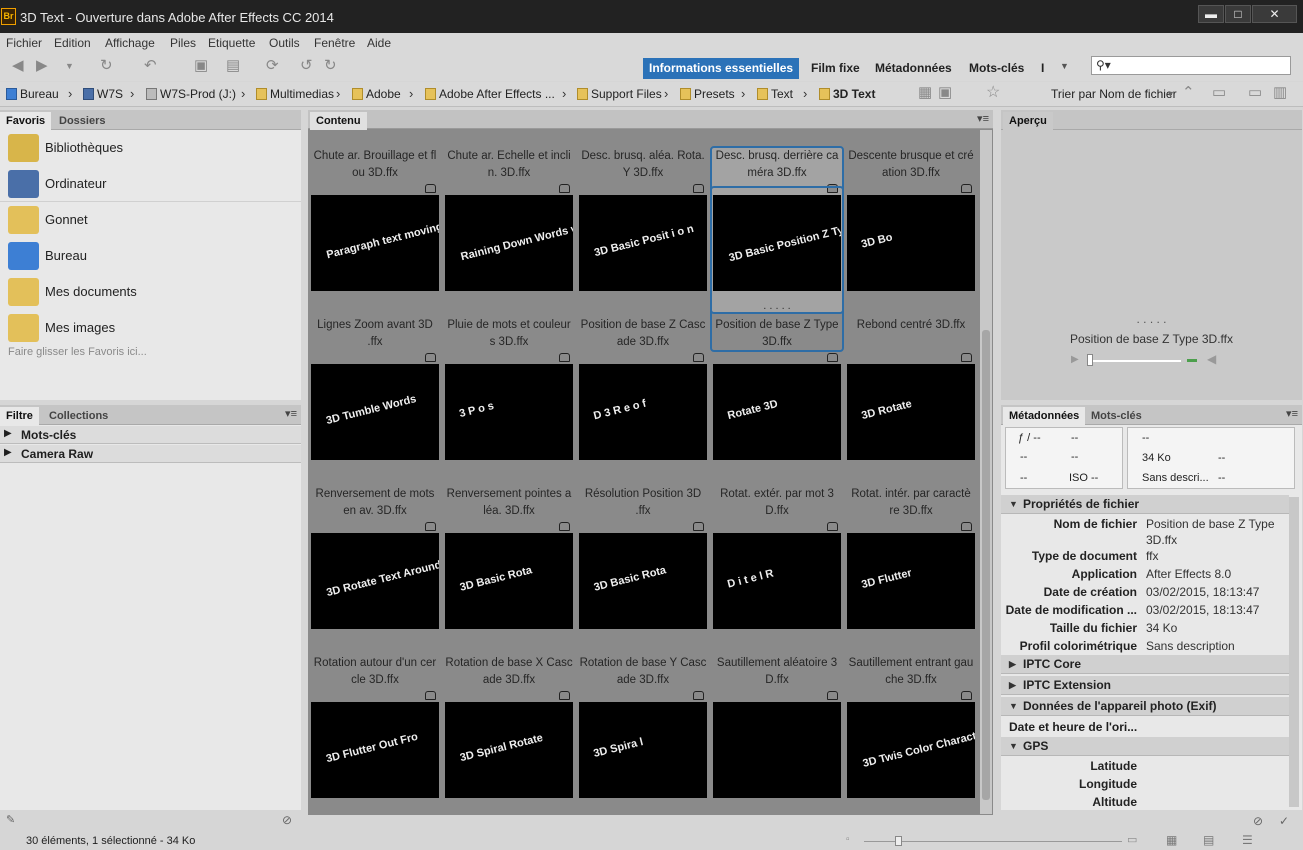 This screenshot has height=850, width=1303. Describe the element at coordinates (153, 184) in the screenshot. I see `favorite-computer: Ordinateur` at that location.